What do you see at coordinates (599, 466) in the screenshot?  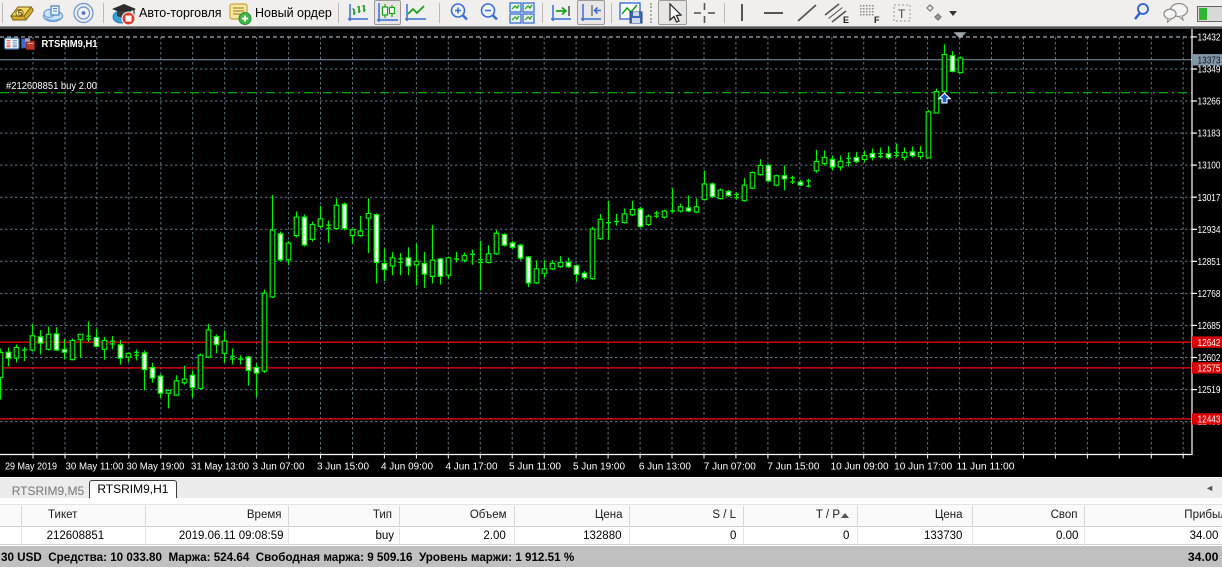 I see `svg-text: 5 Jun 19:00` at bounding box center [599, 466].